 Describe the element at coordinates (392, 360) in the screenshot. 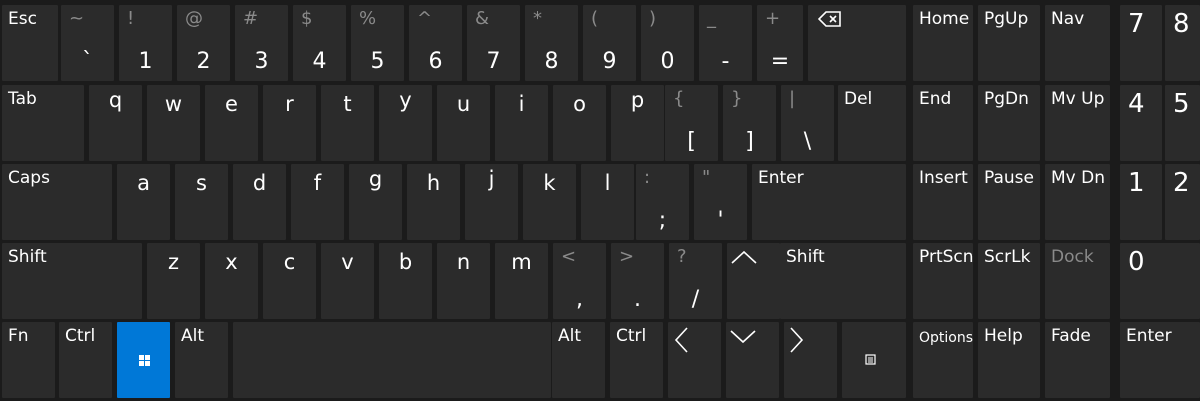

I see `key-space` at that location.